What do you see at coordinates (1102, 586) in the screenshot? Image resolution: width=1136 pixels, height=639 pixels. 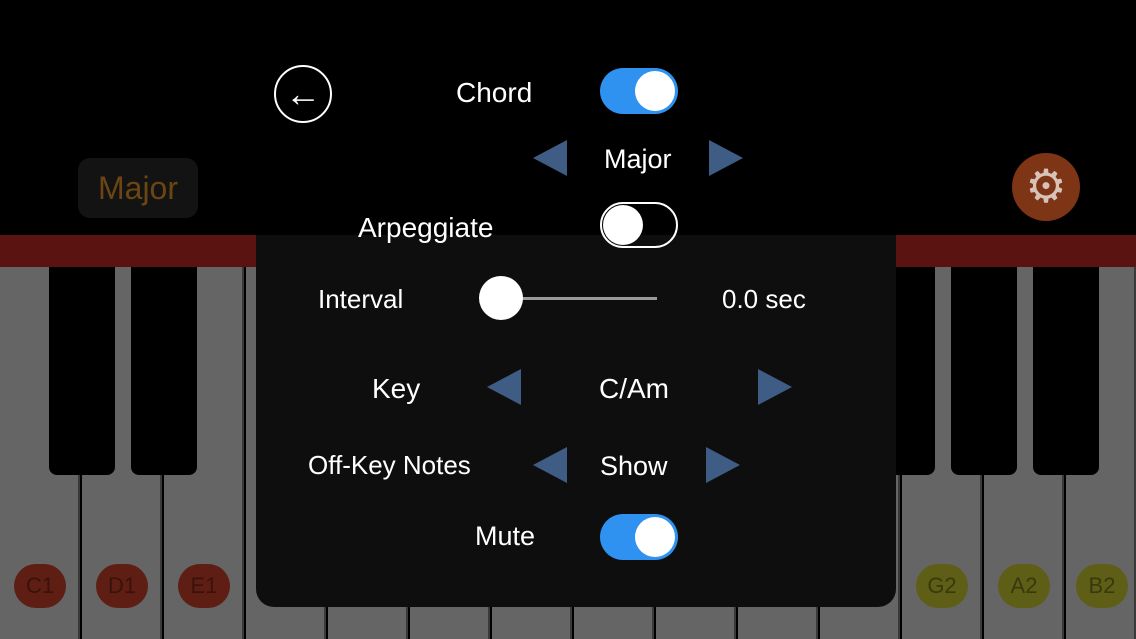 I see `note-label: B2` at bounding box center [1102, 586].